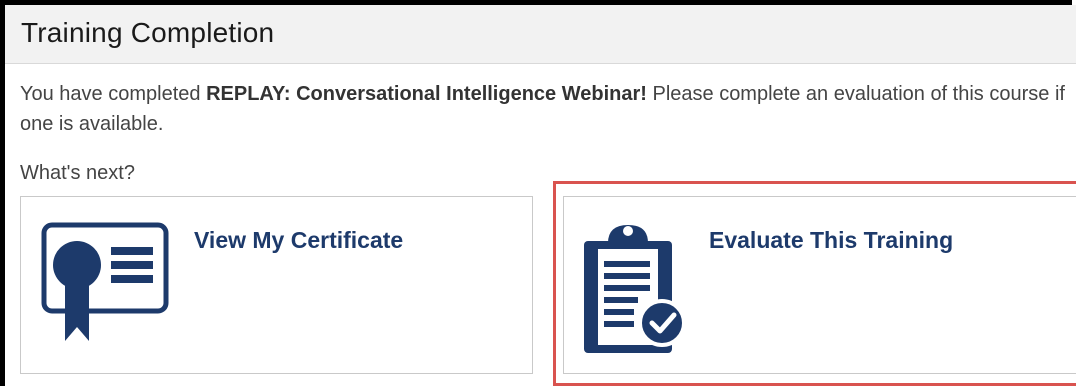 This screenshot has height=388, width=1076. I want to click on whats-next-label: What's next?, so click(77, 173).